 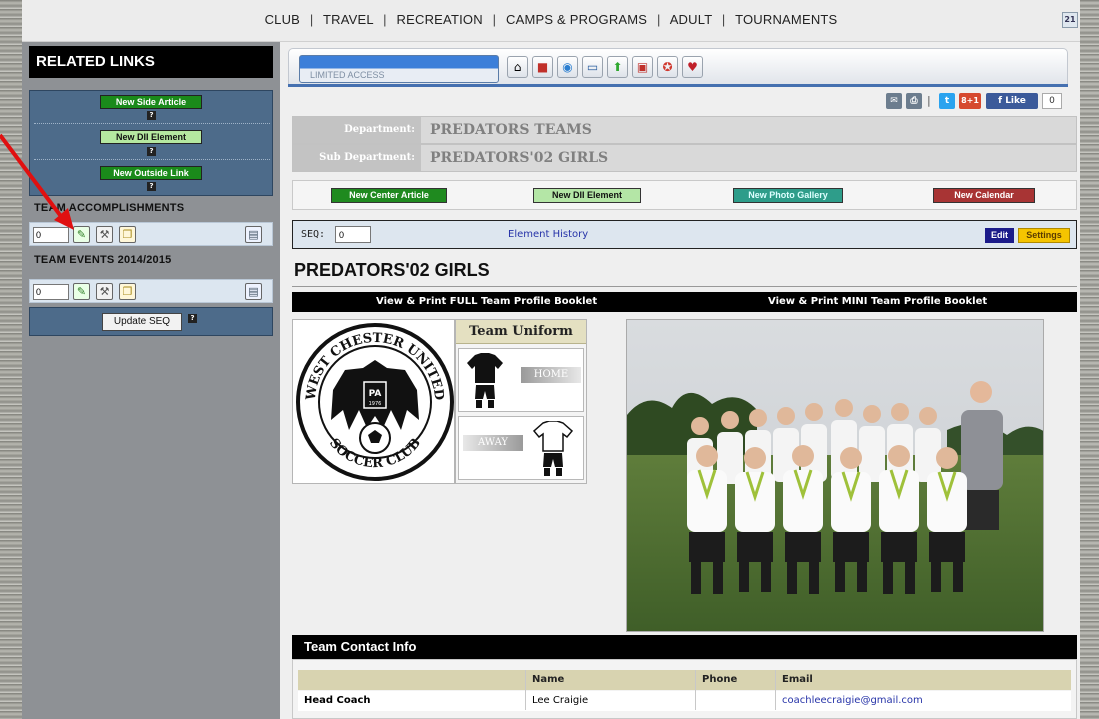 I want to click on nav-adult: ADULT, so click(x=691, y=19).